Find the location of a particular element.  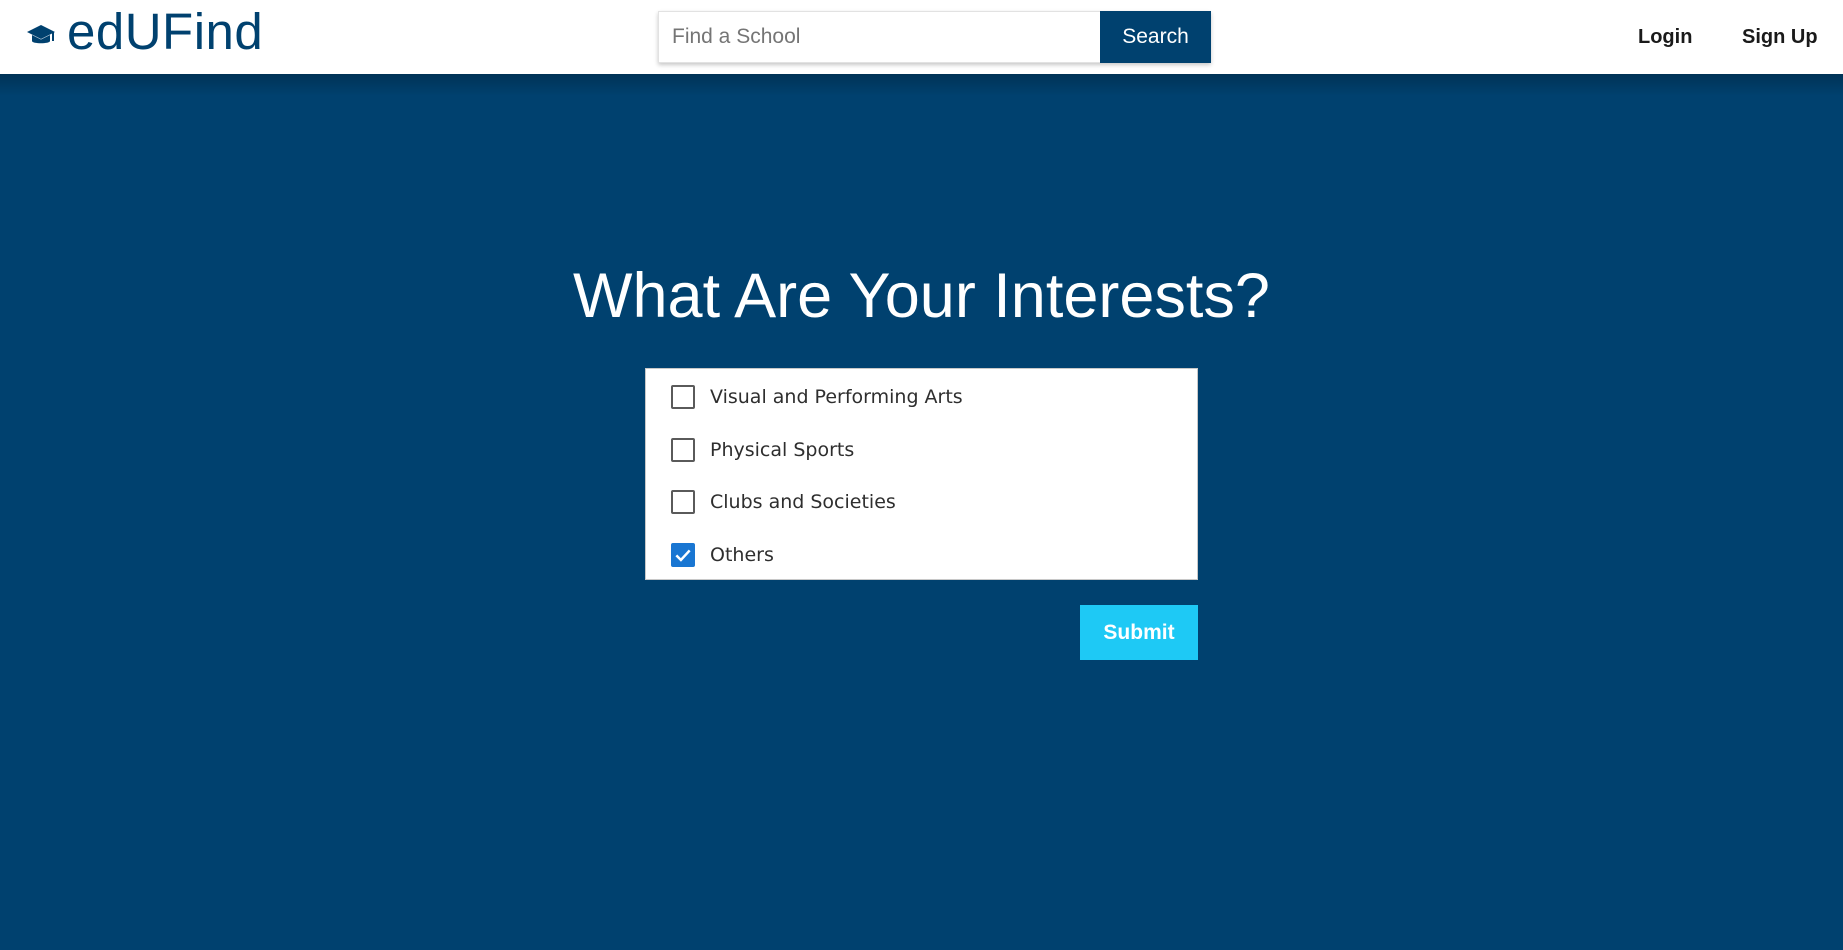

brand-logo-link: edUFind is located at coordinates (144, 32).